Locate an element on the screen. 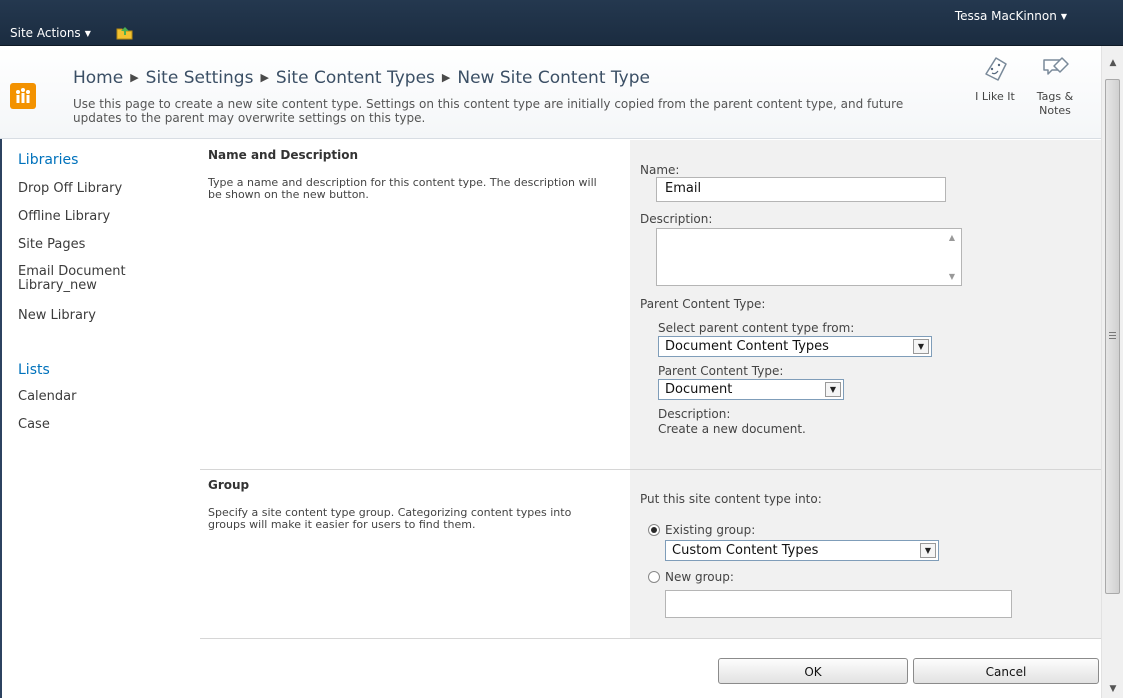  scroll-thumb is located at coordinates (1112, 336).